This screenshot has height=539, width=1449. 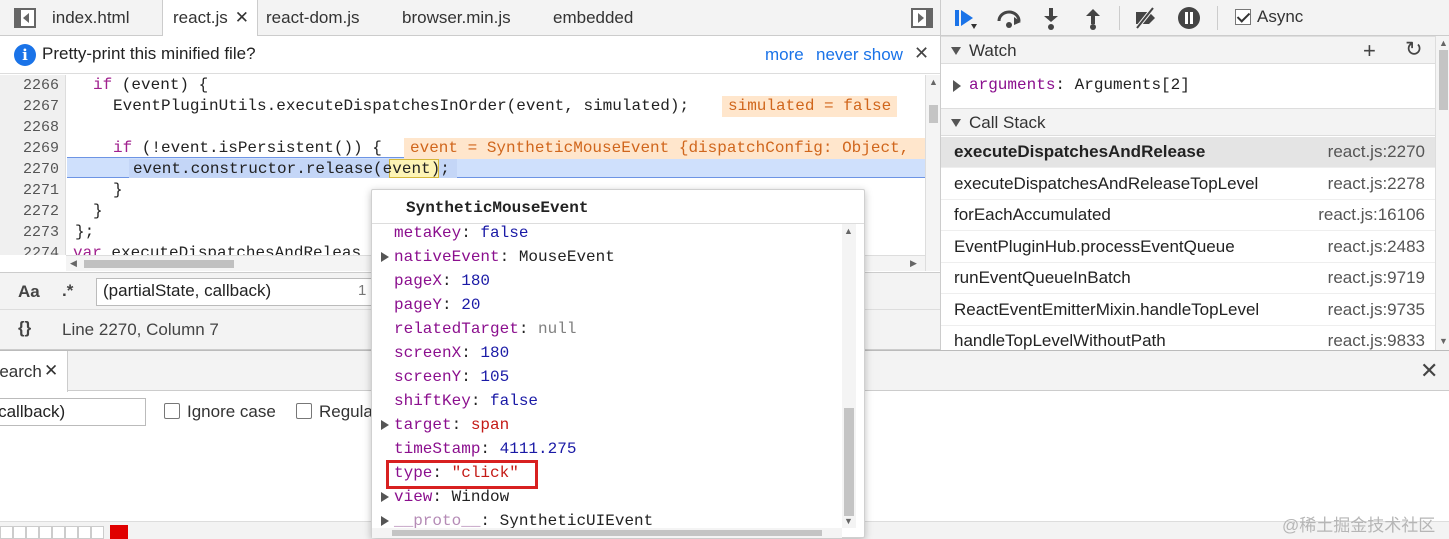 I want to click on frame-location: react.js:9719, so click(x=1376, y=278).